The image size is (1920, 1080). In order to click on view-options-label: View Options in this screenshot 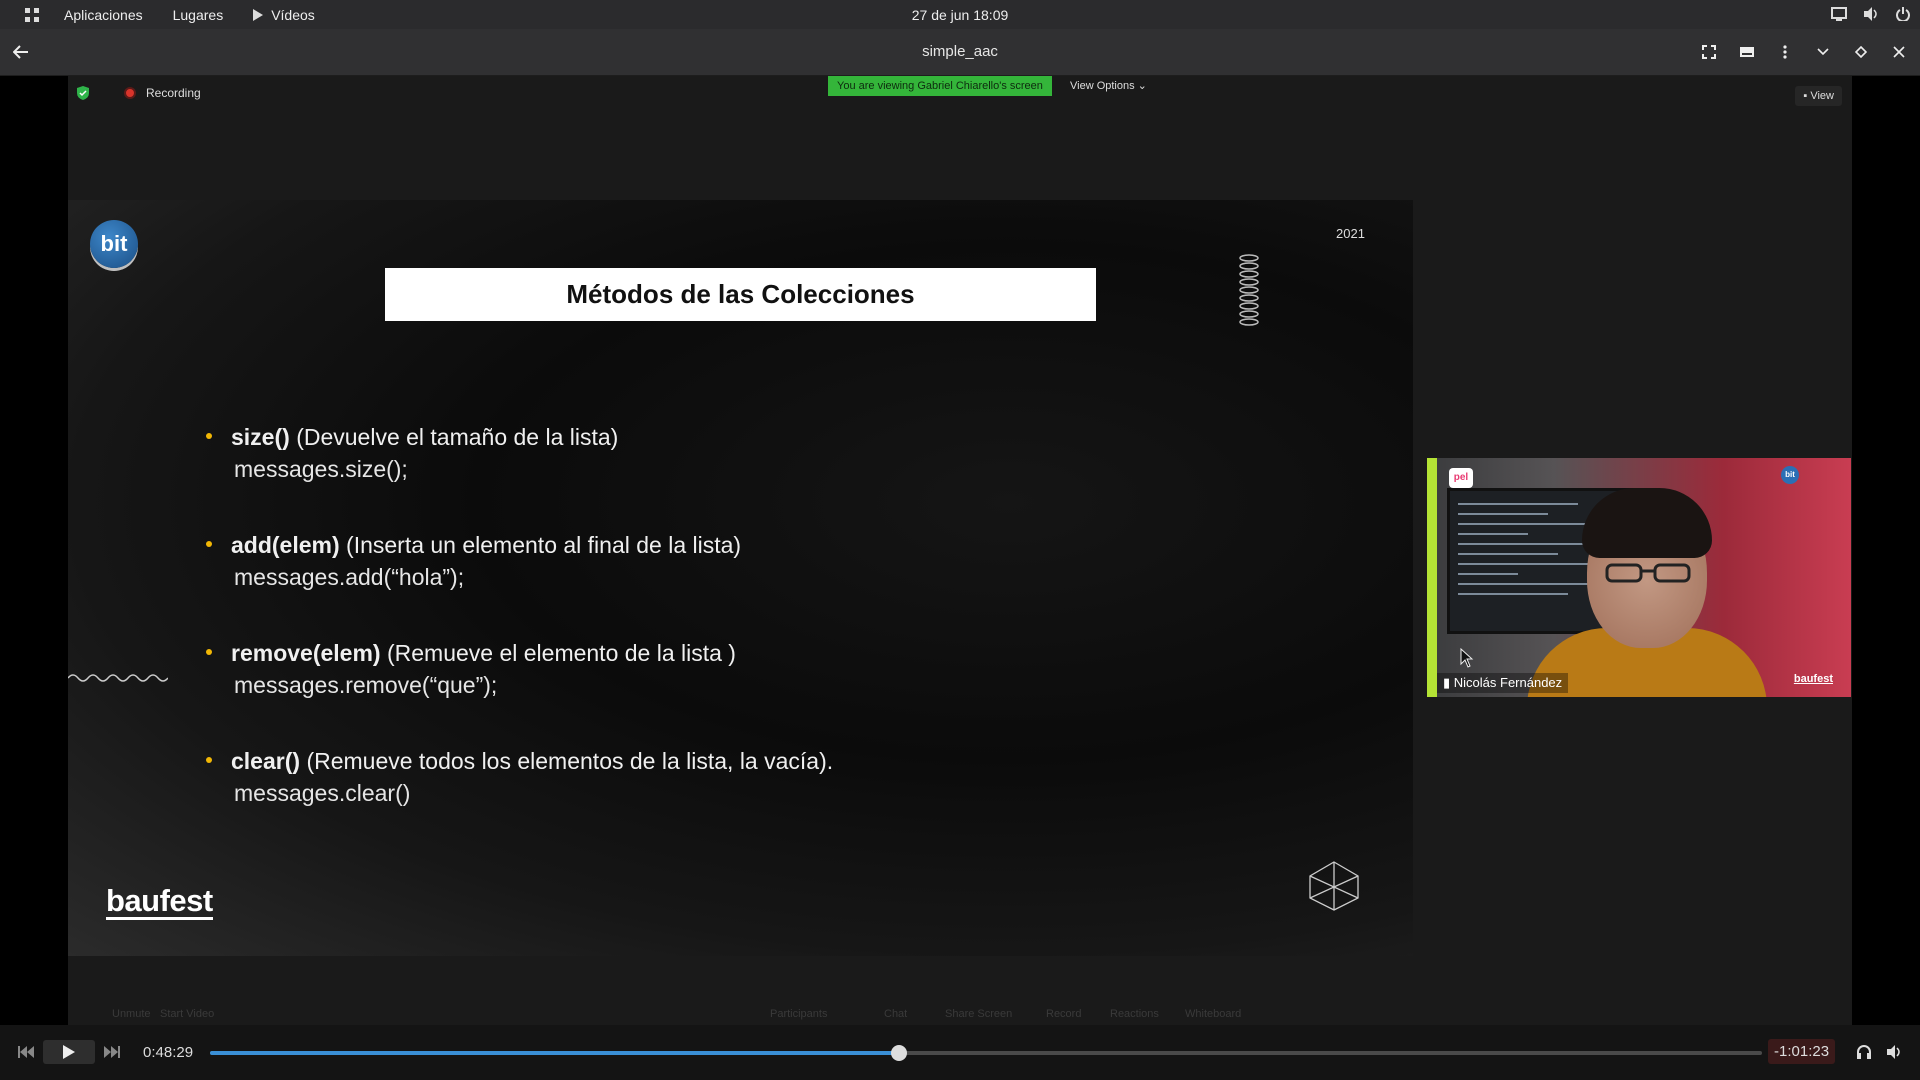, I will do `click(1102, 86)`.